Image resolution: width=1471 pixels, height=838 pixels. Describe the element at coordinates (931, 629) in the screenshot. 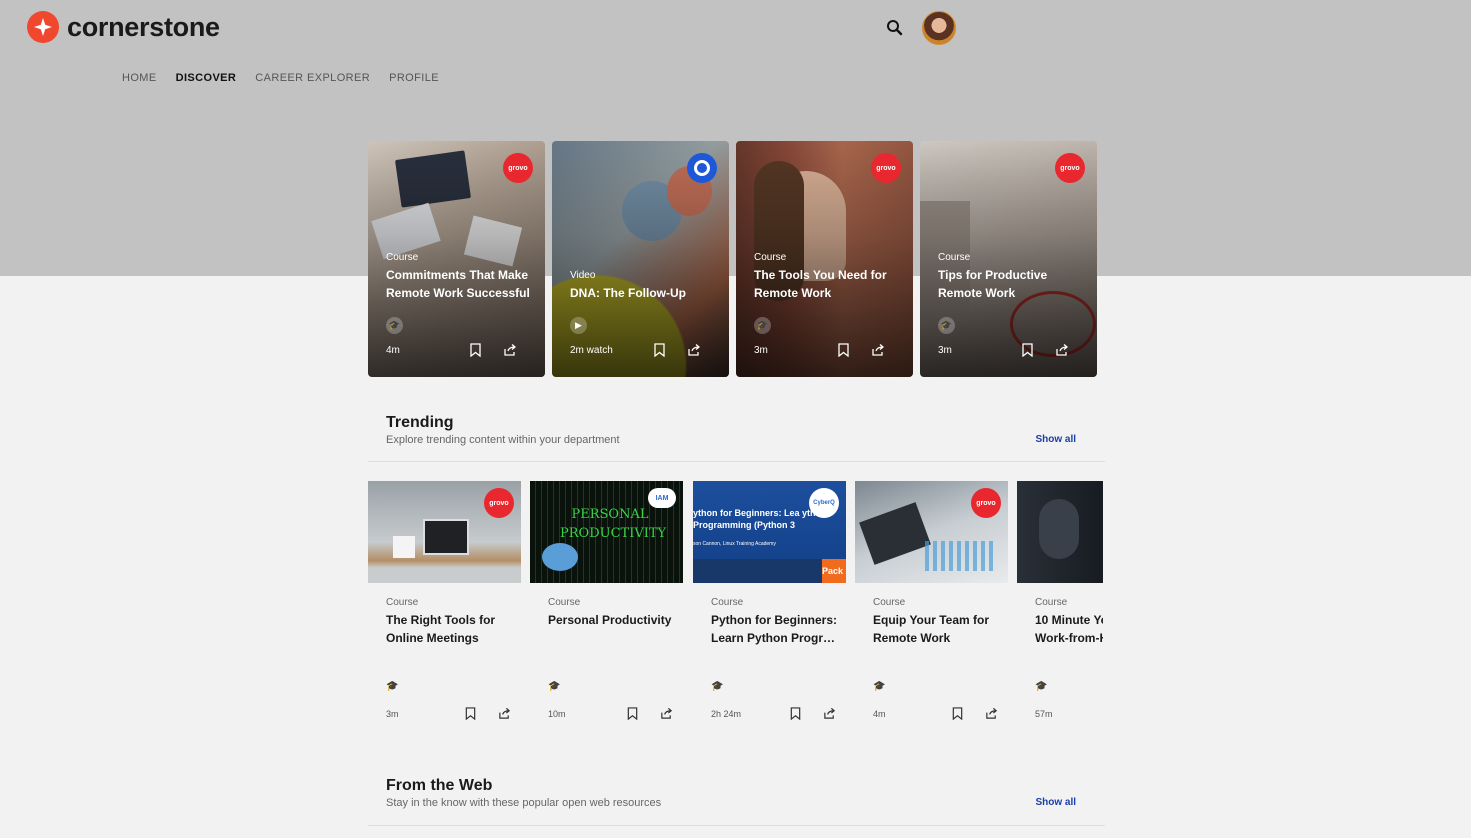

I see `card-title: Equip Your Team for Remote Work` at that location.